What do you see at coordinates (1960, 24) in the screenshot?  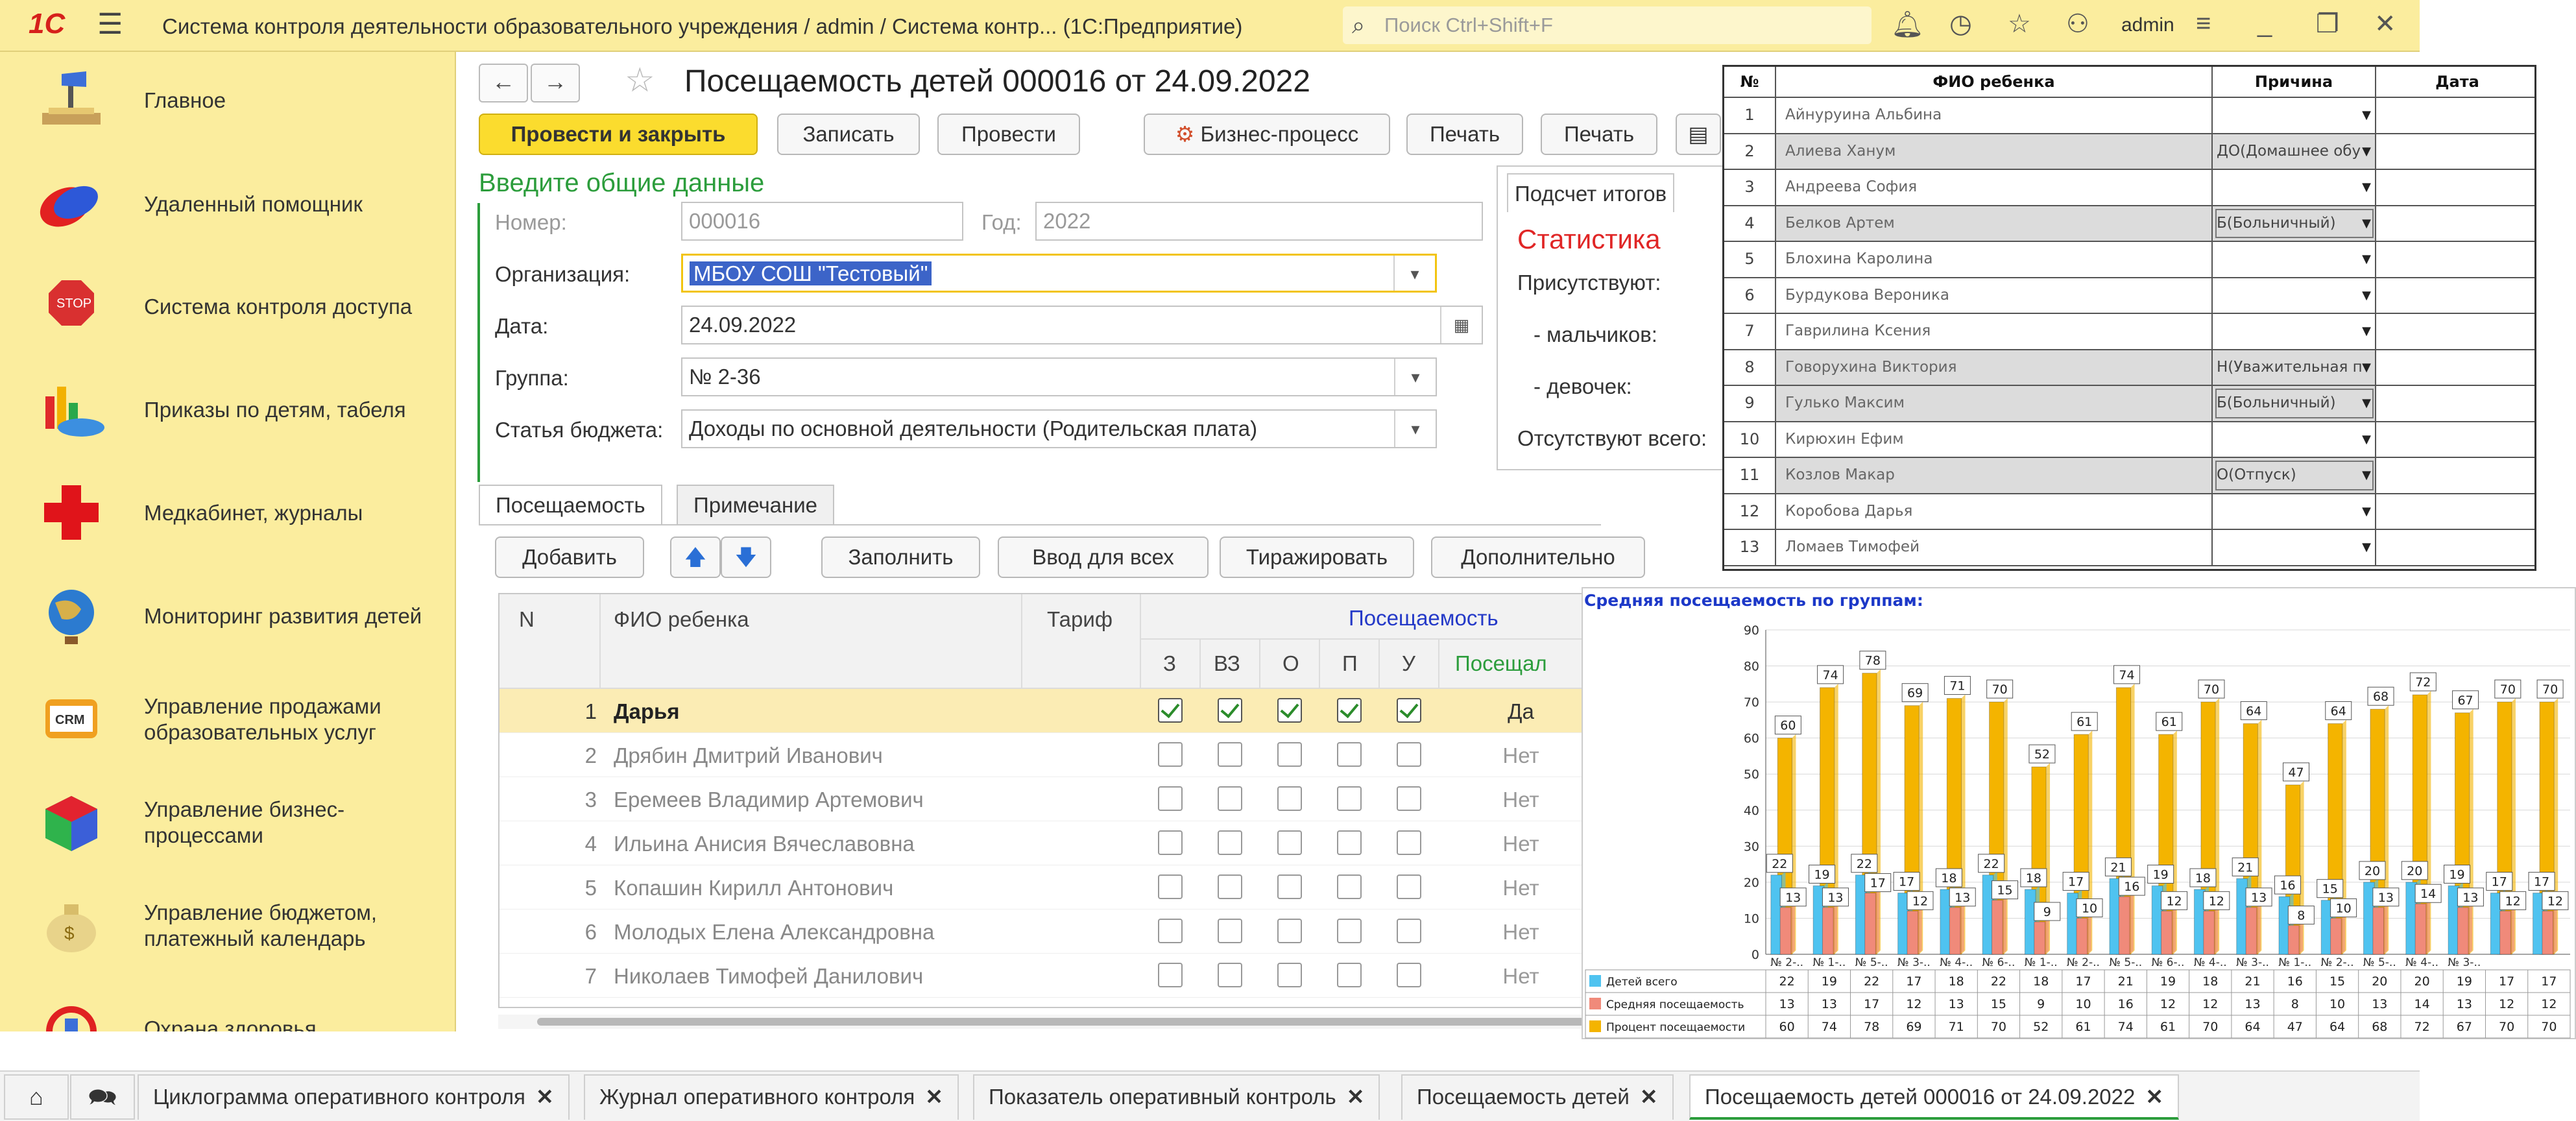 I see `history-icon: ◷` at bounding box center [1960, 24].